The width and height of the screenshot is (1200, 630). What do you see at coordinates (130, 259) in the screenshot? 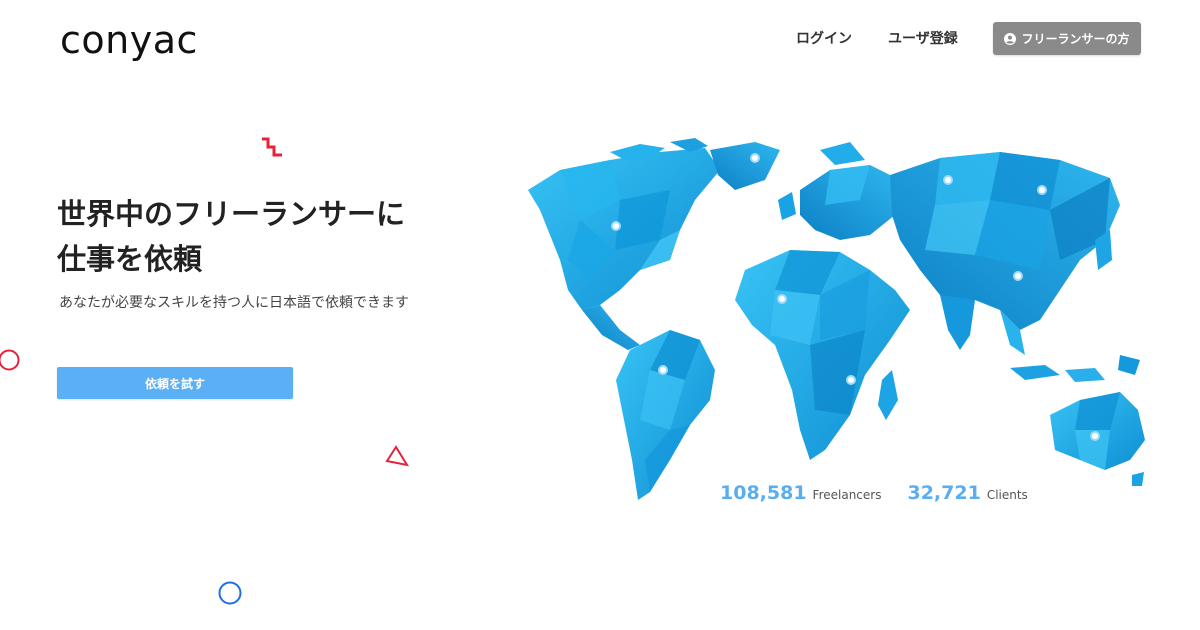
I see `hero-title-line2: 仕事を依頼` at bounding box center [130, 259].